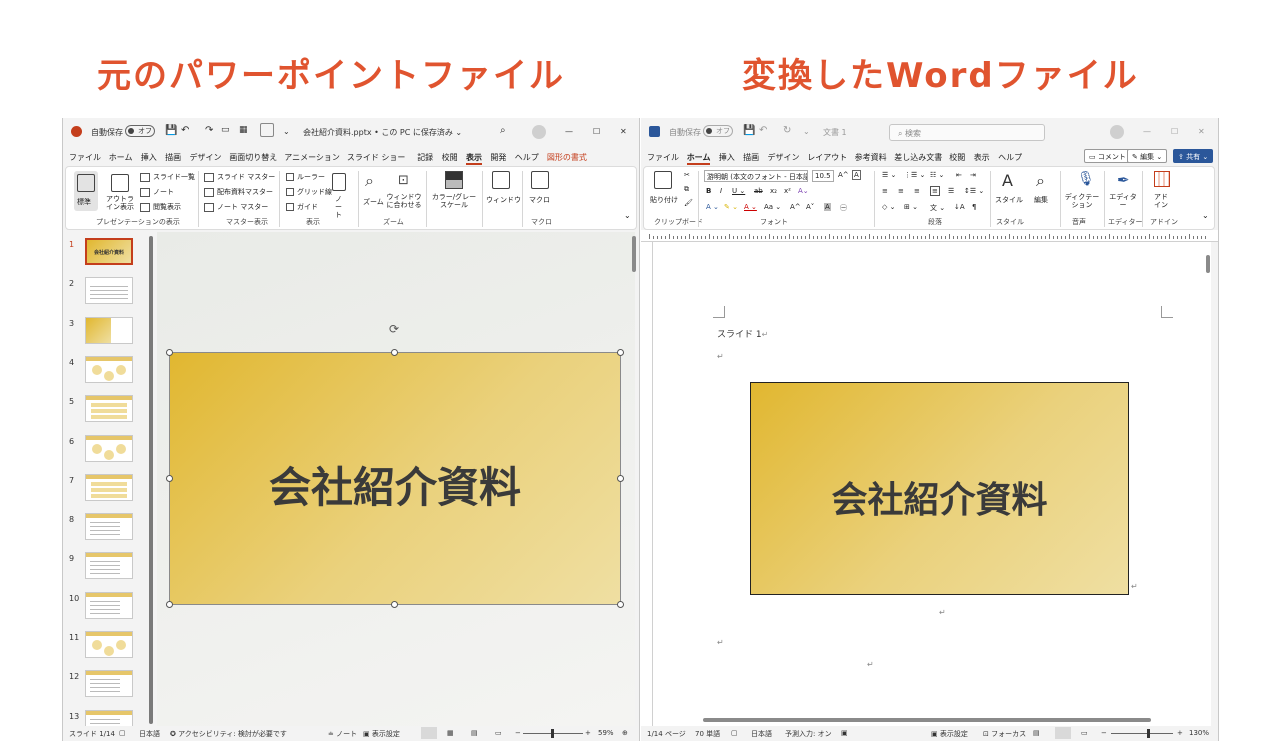  Describe the element at coordinates (712, 207) in the screenshot. I see `text-effect-color-icon: A ⌄` at that location.